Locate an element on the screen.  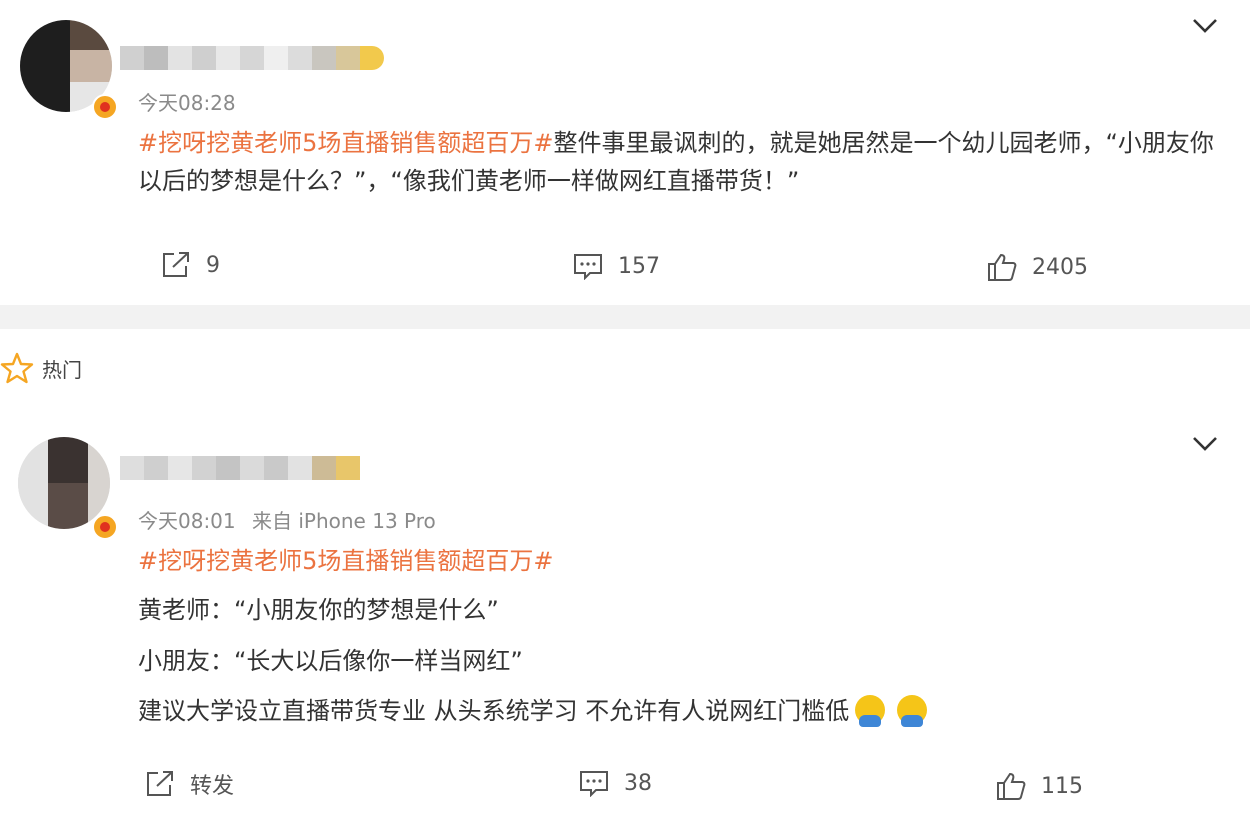
comment-line-1: 黄老师：“小朋友你的梦想是什么” is located at coordinates (318, 610).